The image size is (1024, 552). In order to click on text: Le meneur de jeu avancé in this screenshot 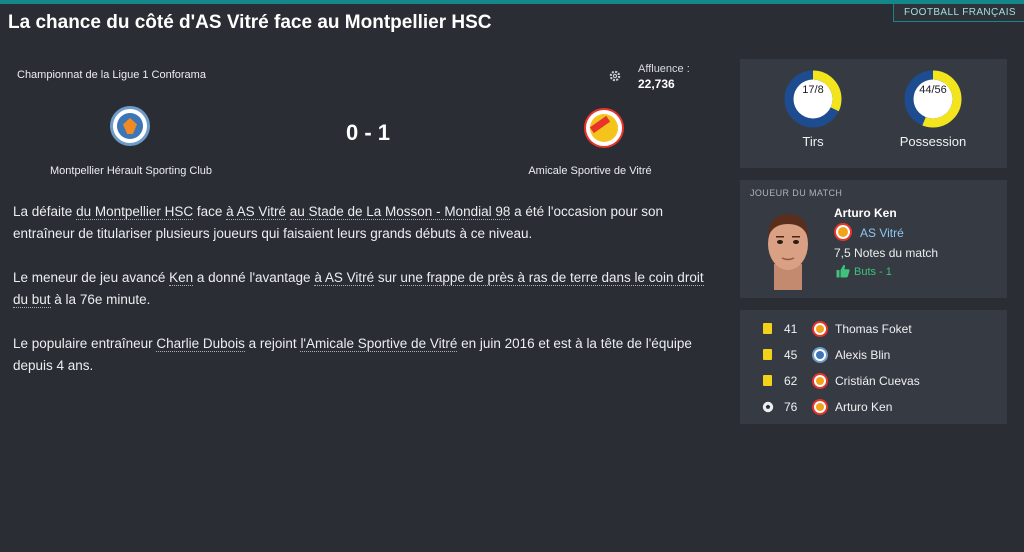, I will do `click(91, 277)`.